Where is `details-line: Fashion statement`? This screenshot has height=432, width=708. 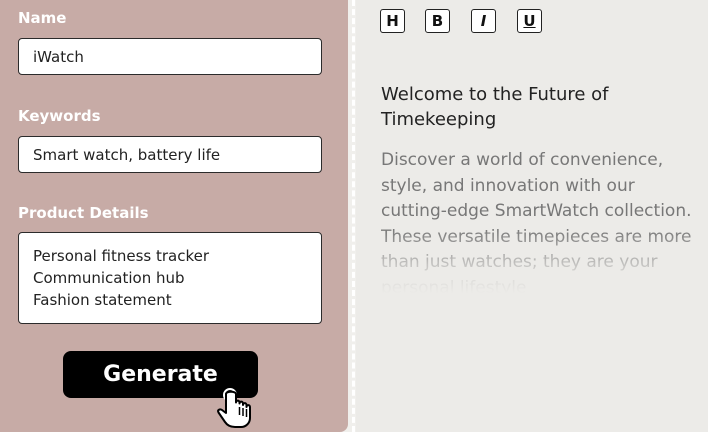 details-line: Fashion statement is located at coordinates (102, 300).